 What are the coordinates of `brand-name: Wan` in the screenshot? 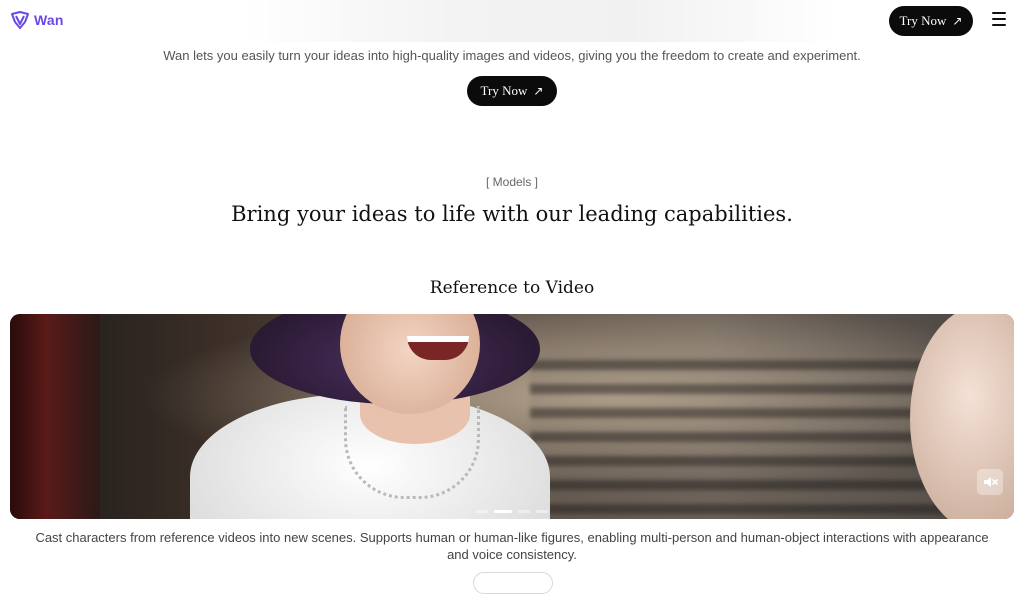 It's located at (49, 20).